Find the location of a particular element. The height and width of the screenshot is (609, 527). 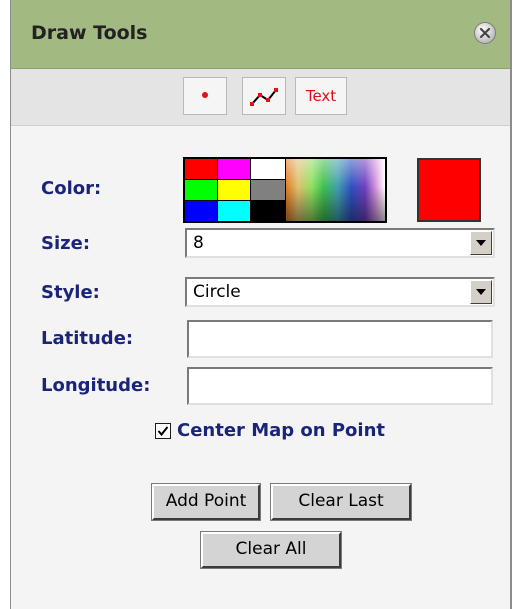

polyline-icon is located at coordinates (264, 97).